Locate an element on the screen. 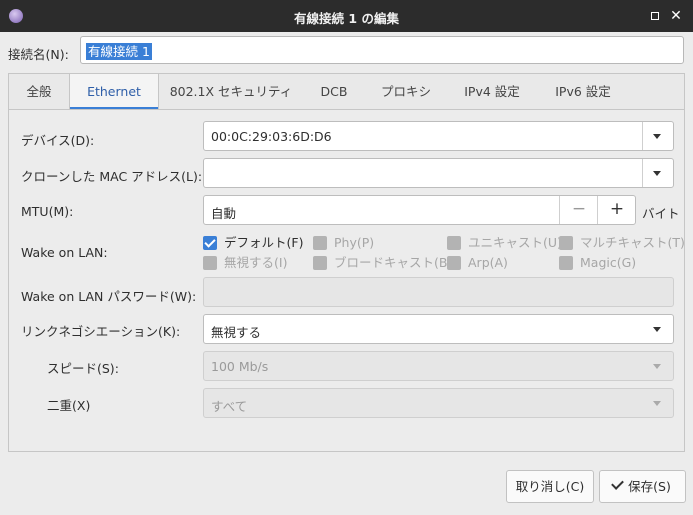  wol-multicast-label: マルチキャスト(T) is located at coordinates (632, 242).